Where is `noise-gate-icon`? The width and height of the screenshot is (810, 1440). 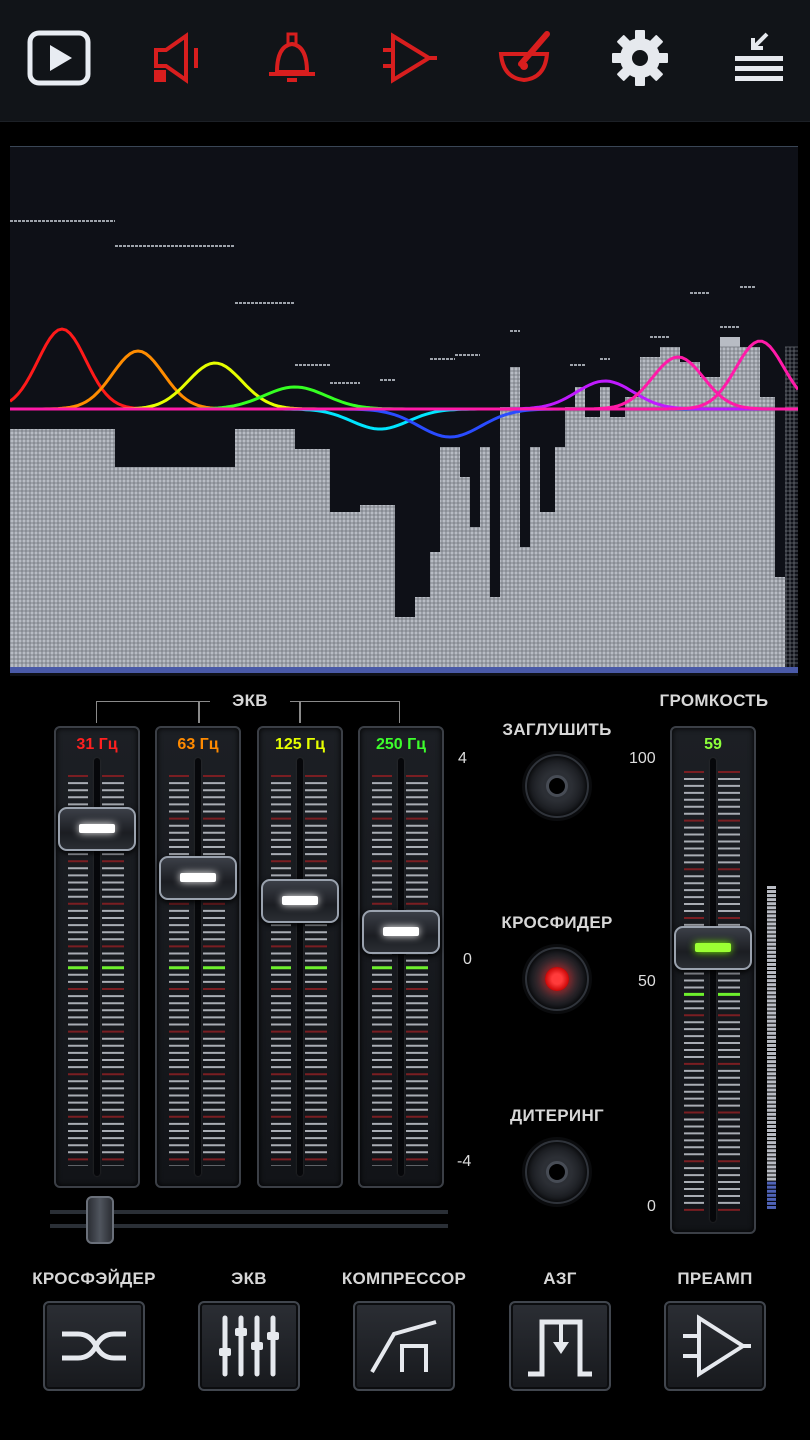 noise-gate-icon is located at coordinates (560, 1348).